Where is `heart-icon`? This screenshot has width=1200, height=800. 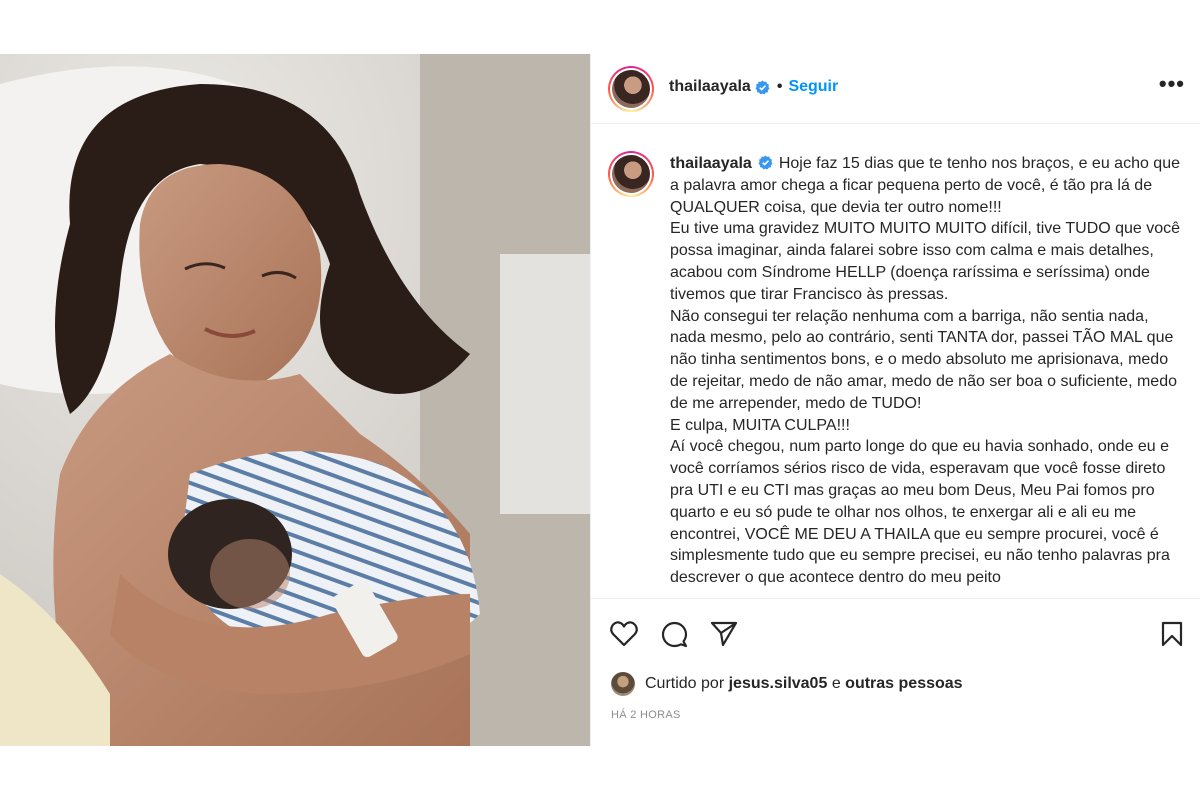 heart-icon is located at coordinates (624, 634).